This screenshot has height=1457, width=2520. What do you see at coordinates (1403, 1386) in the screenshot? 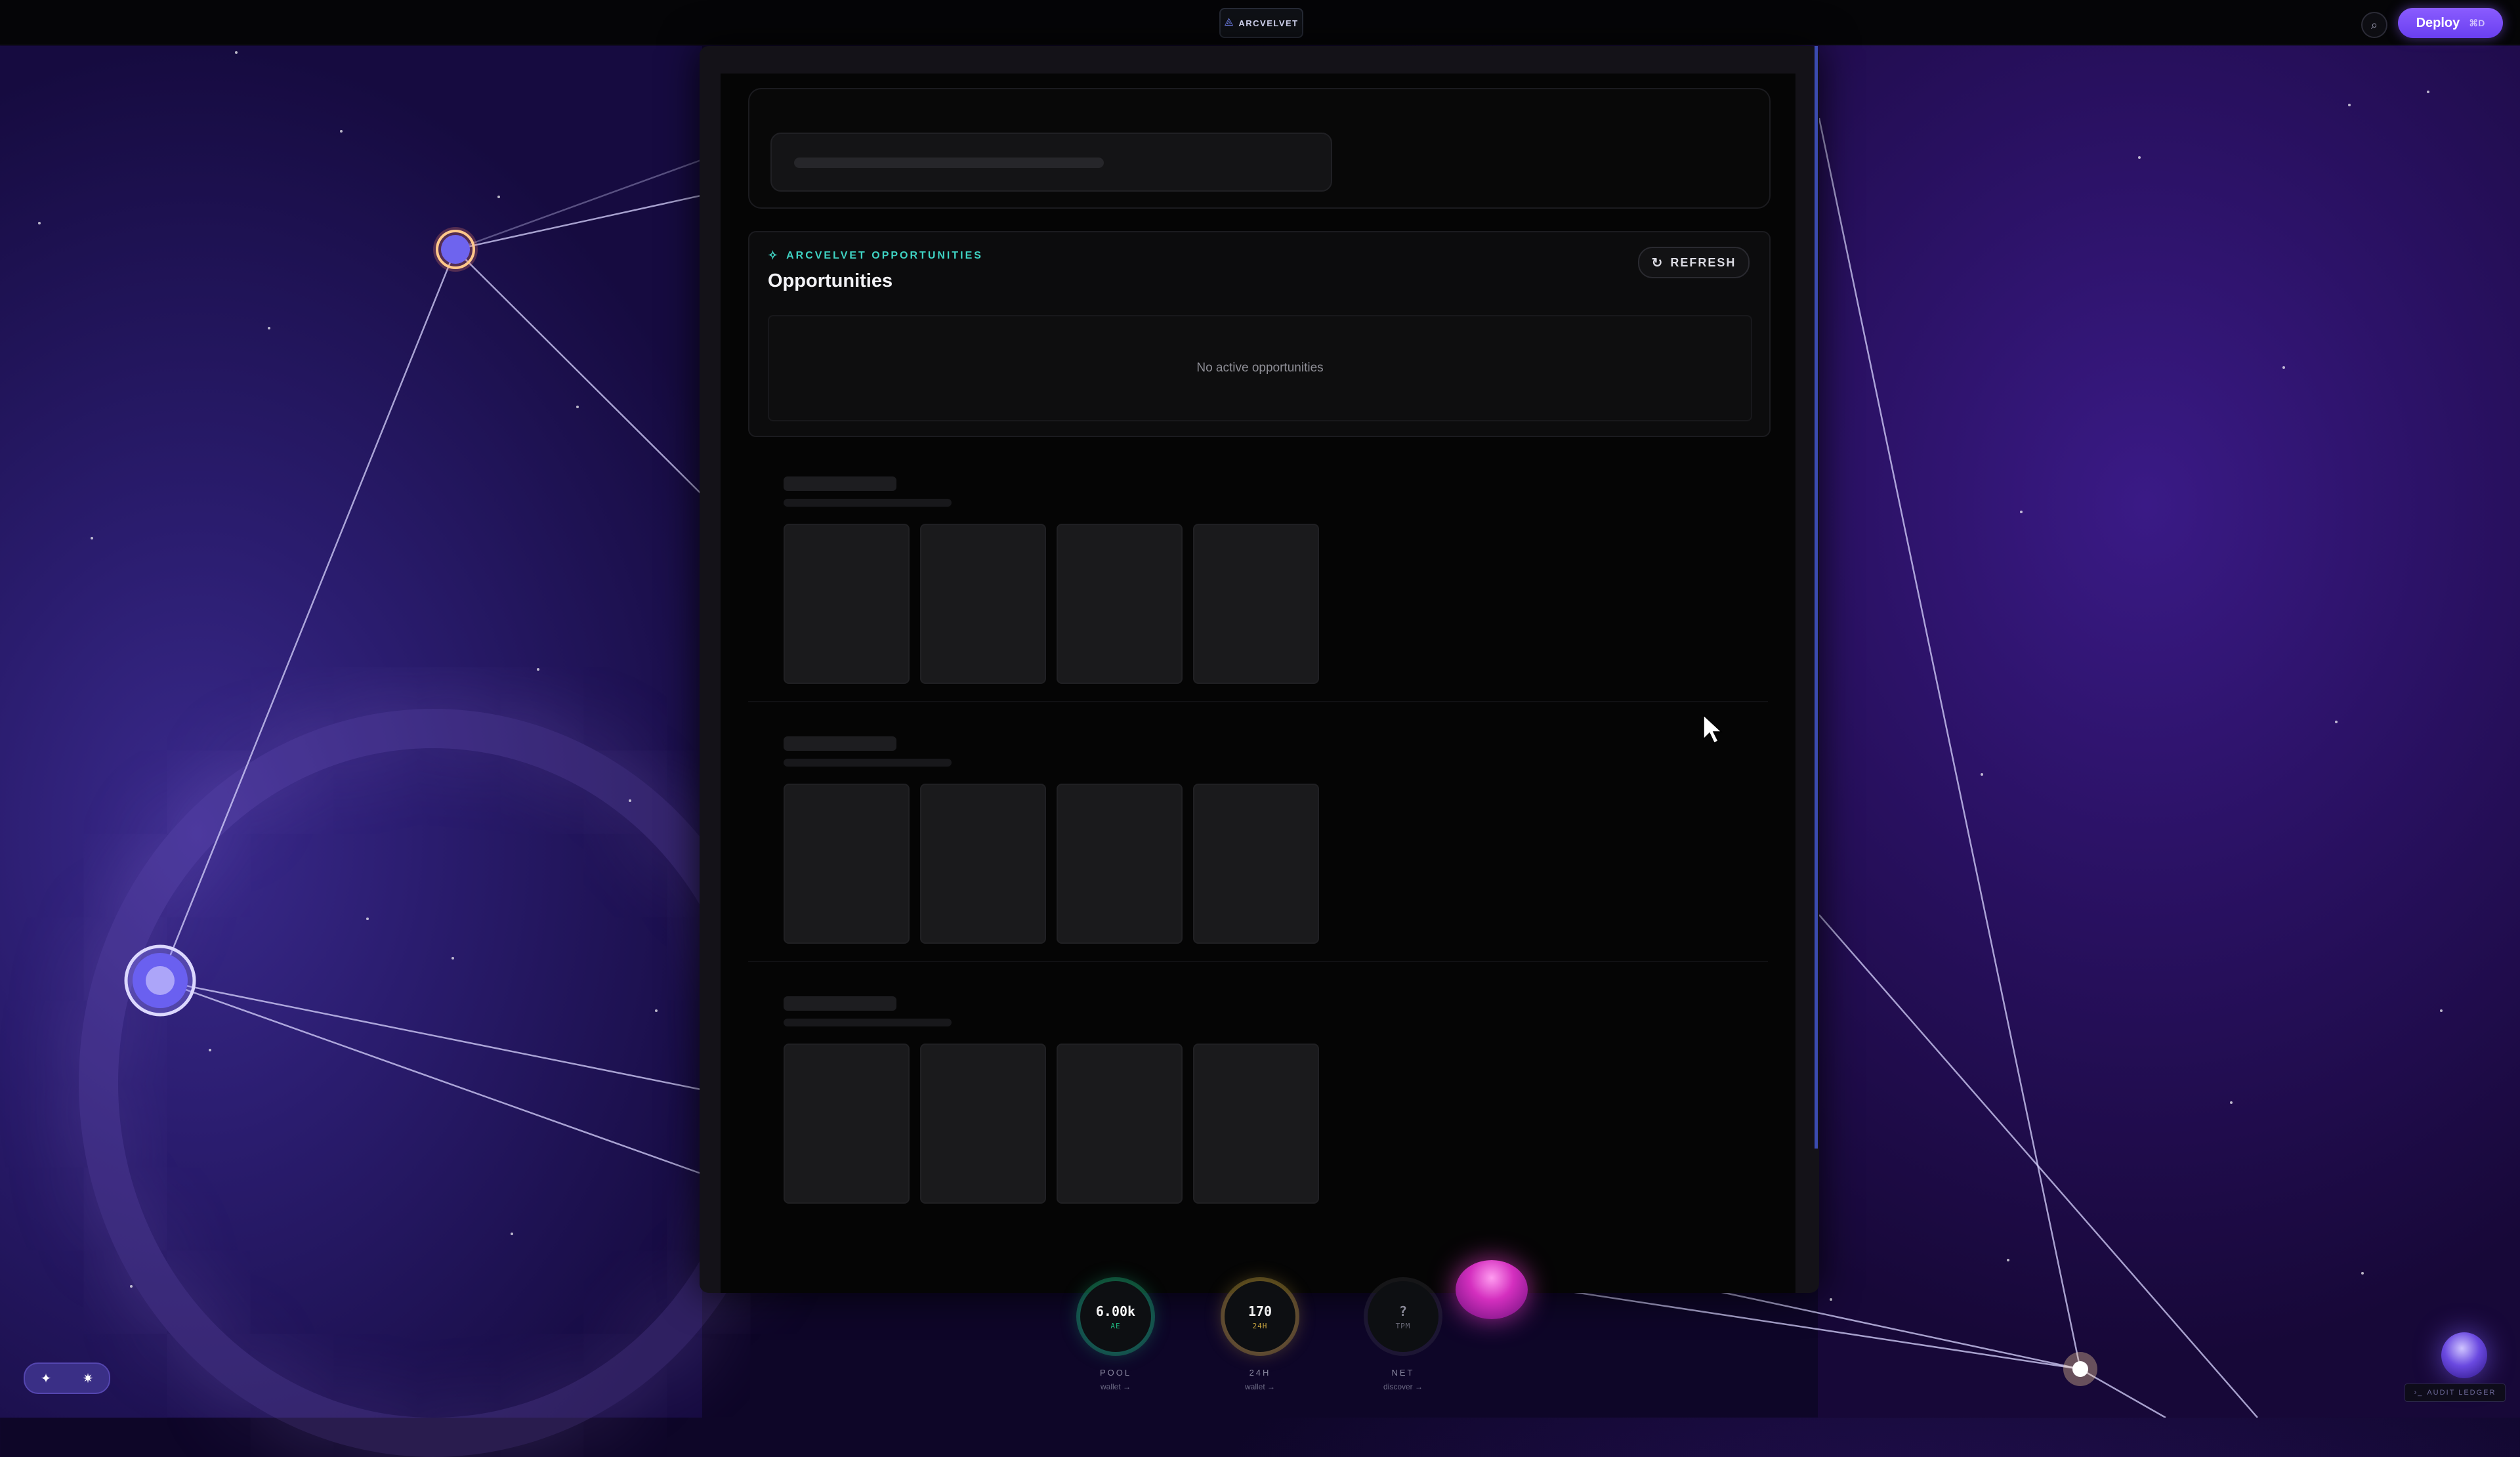
I see `net-discover-link: discover →` at bounding box center [1403, 1386].